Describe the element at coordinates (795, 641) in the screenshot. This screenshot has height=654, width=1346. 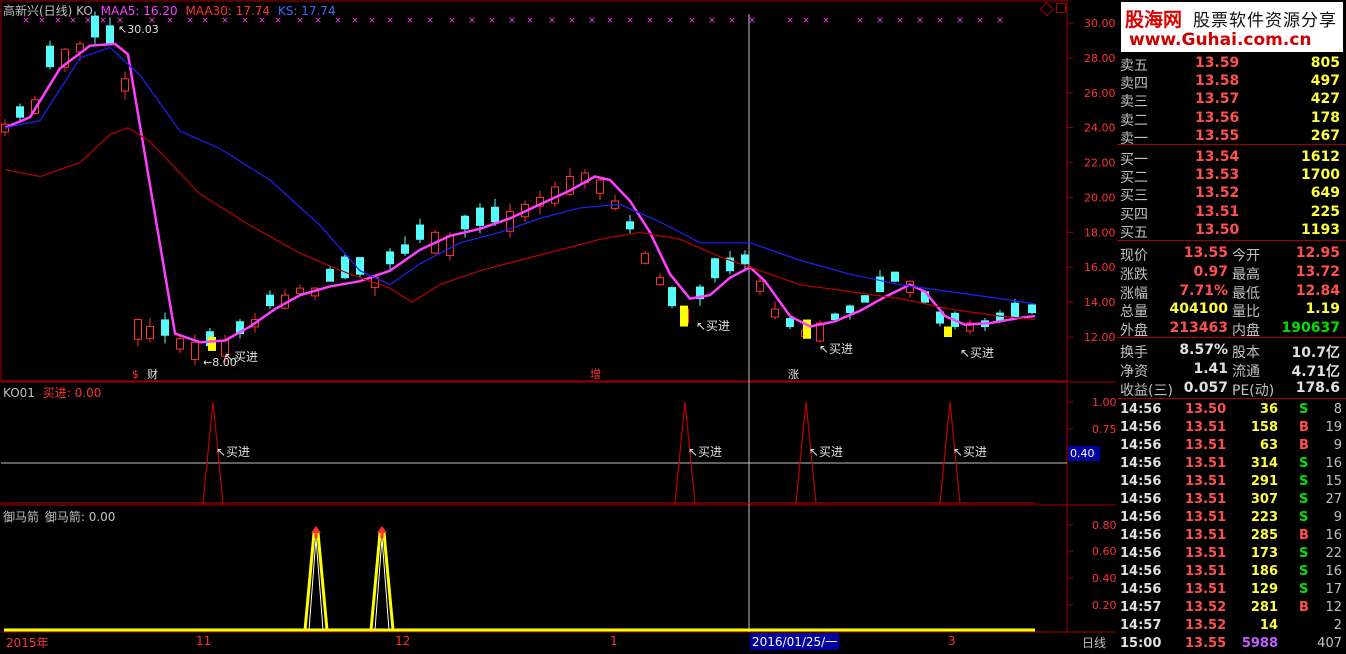
I see `time-cursor-date: 2016/01/25/一` at that location.